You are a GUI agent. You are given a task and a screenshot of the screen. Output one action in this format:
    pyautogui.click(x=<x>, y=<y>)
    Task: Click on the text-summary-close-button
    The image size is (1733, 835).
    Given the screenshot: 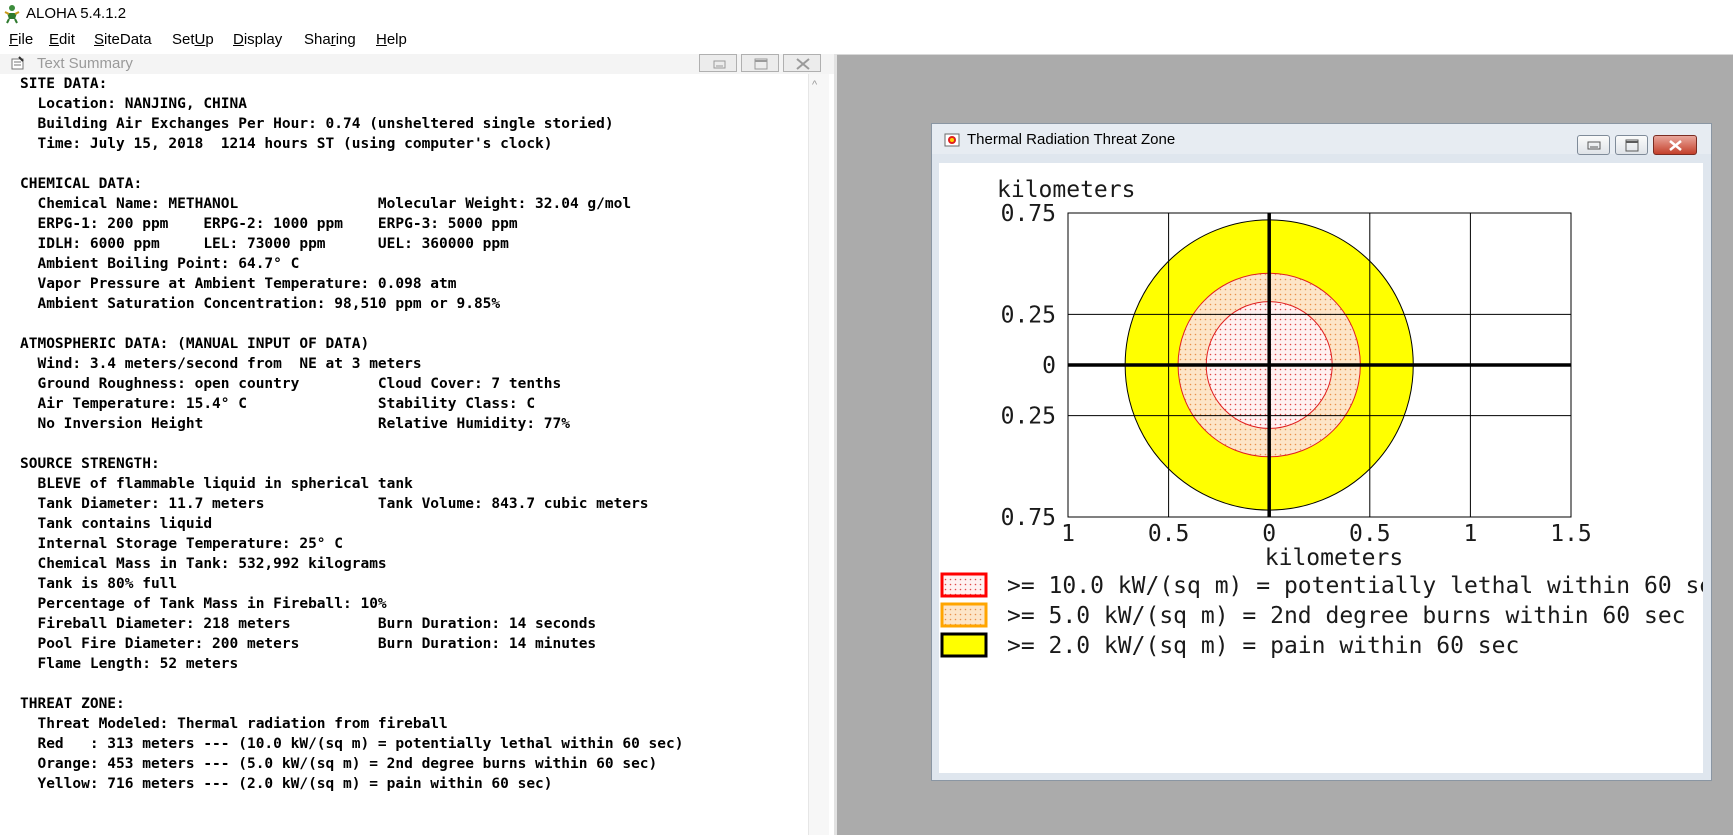 What is the action you would take?
    pyautogui.click(x=802, y=63)
    